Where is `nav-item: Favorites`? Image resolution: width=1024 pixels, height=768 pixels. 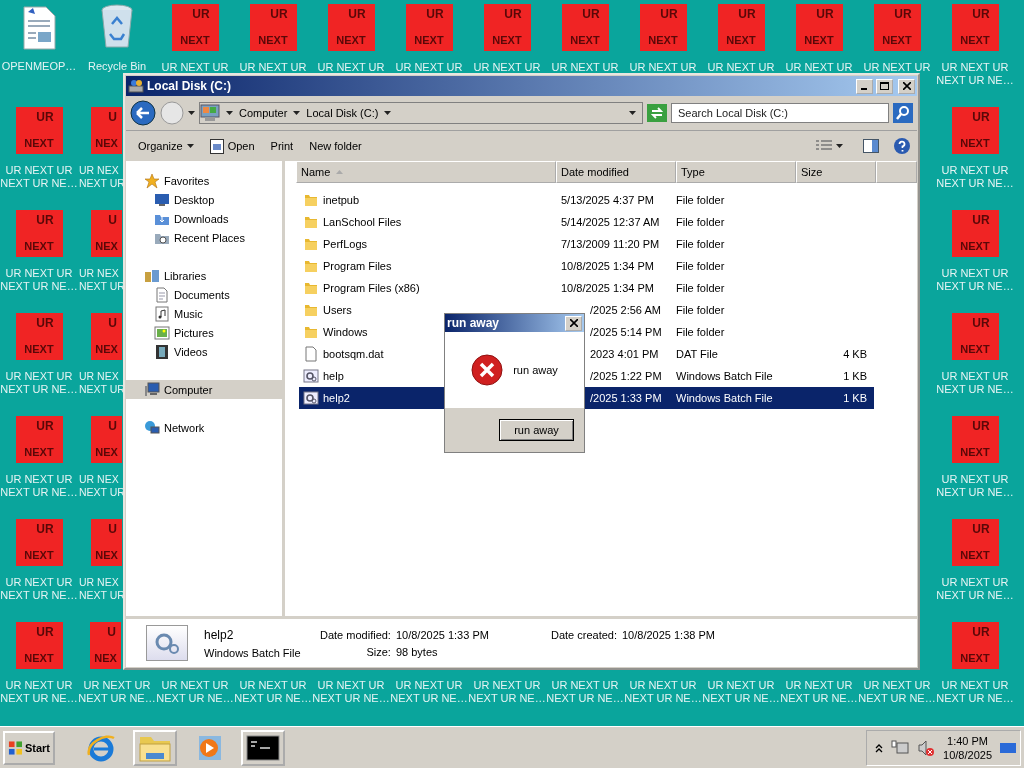
nav-item: Favorites is located at coordinates (204, 180).